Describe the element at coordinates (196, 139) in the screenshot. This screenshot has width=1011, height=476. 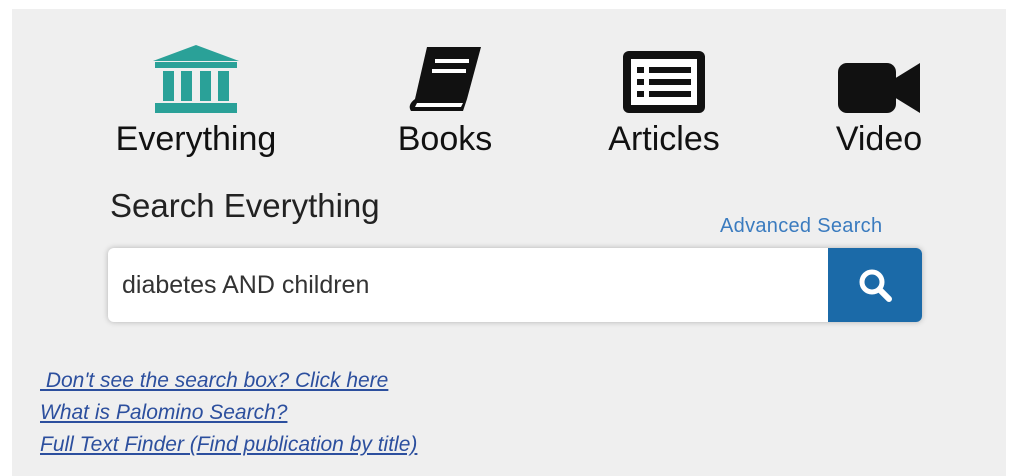
I see `tab-everything-label: Everything` at that location.